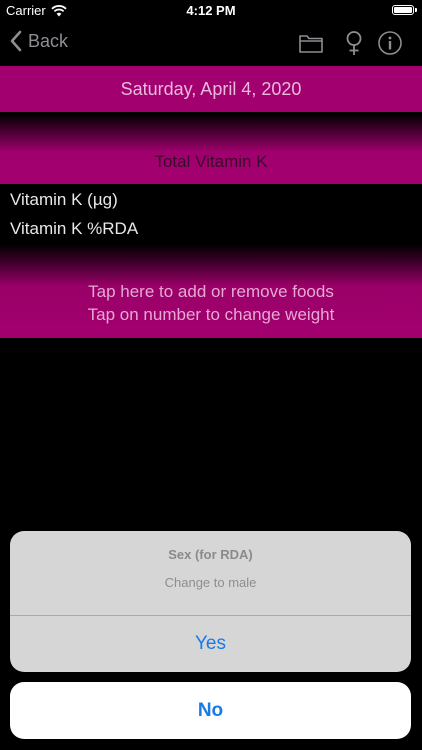  What do you see at coordinates (210, 554) in the screenshot?
I see `action-sheet-title: Sex (for RDA)` at bounding box center [210, 554].